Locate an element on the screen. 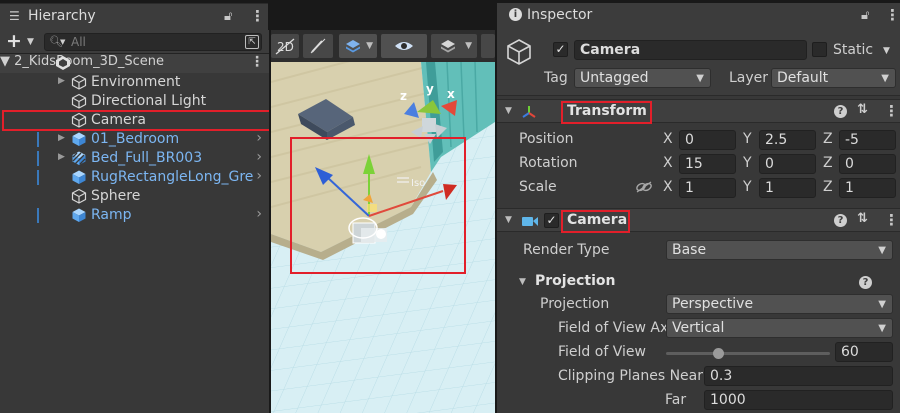 This screenshot has width=900, height=413. hierarchy-item-rug: RugRectangleLong_Gre › is located at coordinates (134, 177).